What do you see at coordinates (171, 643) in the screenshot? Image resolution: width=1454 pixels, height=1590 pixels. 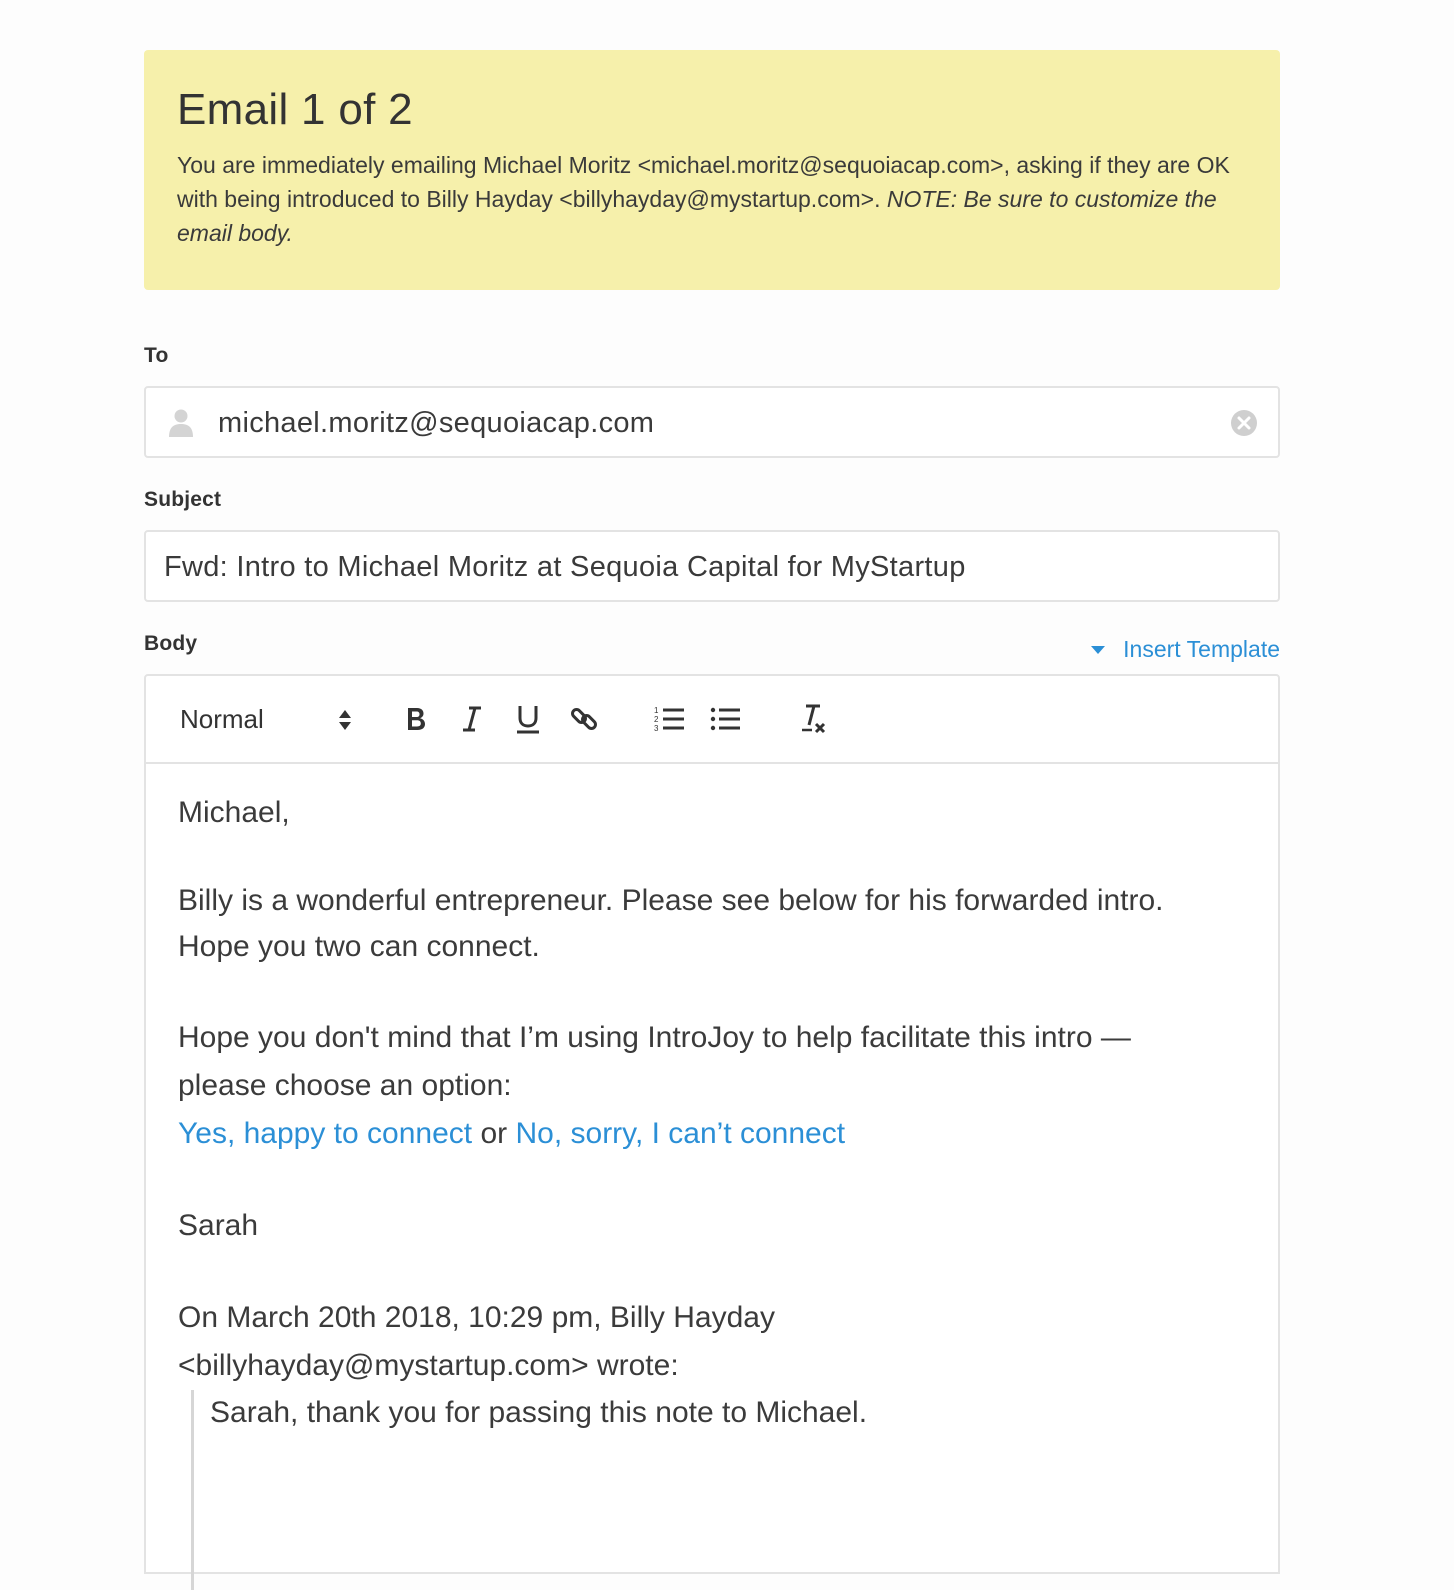 I see `body-label: Body` at bounding box center [171, 643].